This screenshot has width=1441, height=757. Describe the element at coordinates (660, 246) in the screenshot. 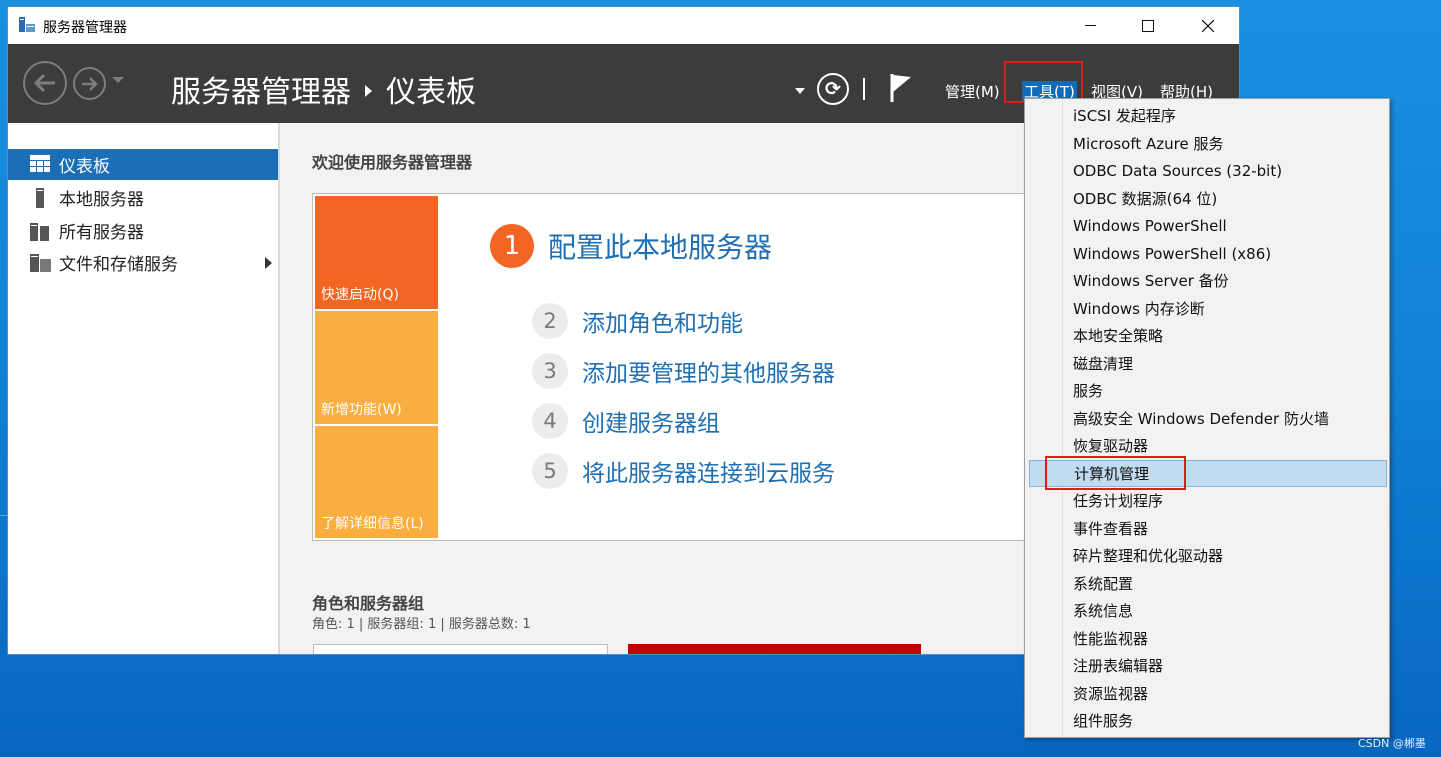

I see `step-link: 配置此本地服务器` at that location.